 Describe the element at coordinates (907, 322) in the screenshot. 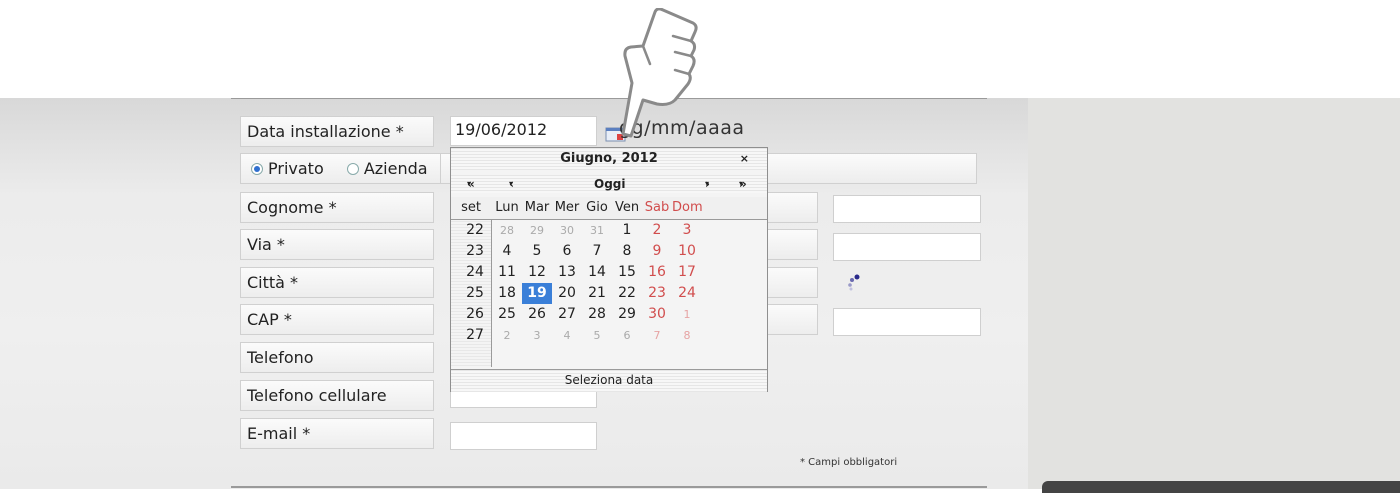

I see `country-input` at that location.